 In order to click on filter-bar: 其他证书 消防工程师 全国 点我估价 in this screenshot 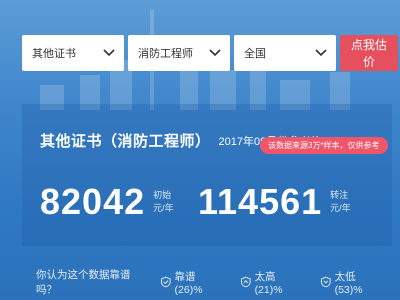, I will do `click(210, 53)`.